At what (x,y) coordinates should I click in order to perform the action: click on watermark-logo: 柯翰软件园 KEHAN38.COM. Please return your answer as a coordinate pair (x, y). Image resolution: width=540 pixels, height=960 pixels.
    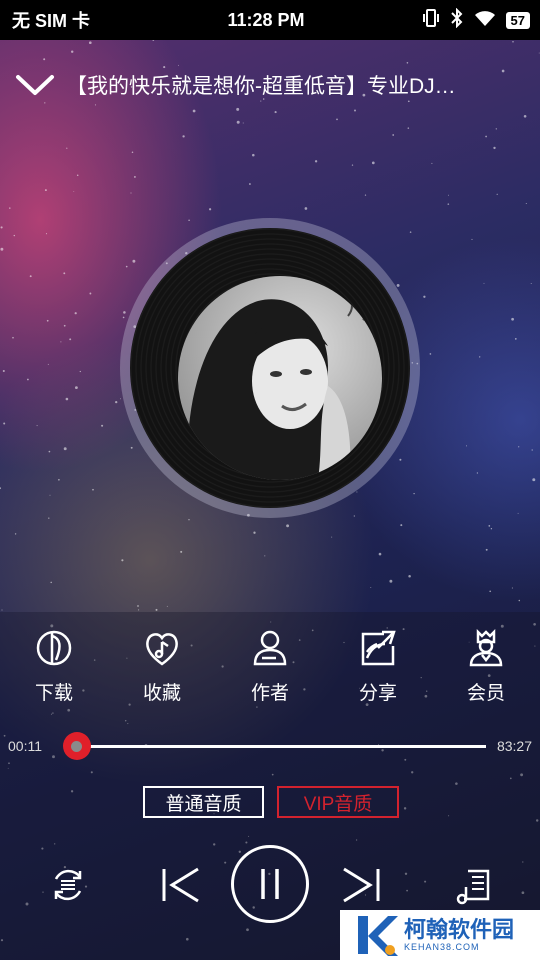
    Looking at the image, I should click on (440, 935).